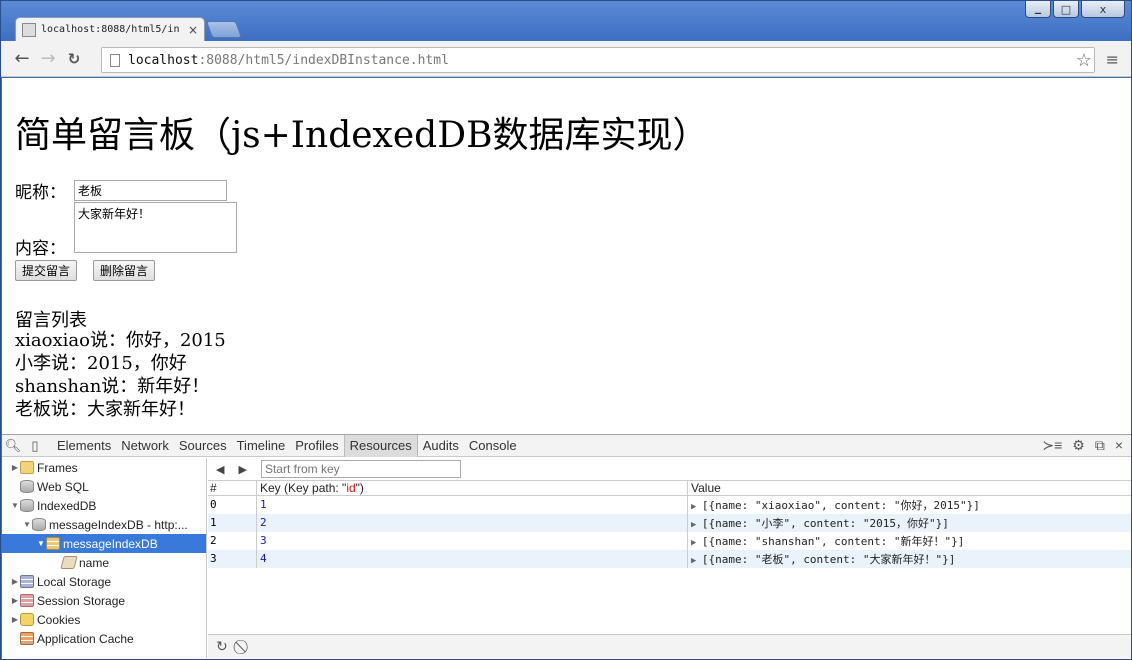 The height and width of the screenshot is (660, 1132). I want to click on devtools-right-controls: ≻≡ ⚙ ⧉ ×, so click(1082, 445).